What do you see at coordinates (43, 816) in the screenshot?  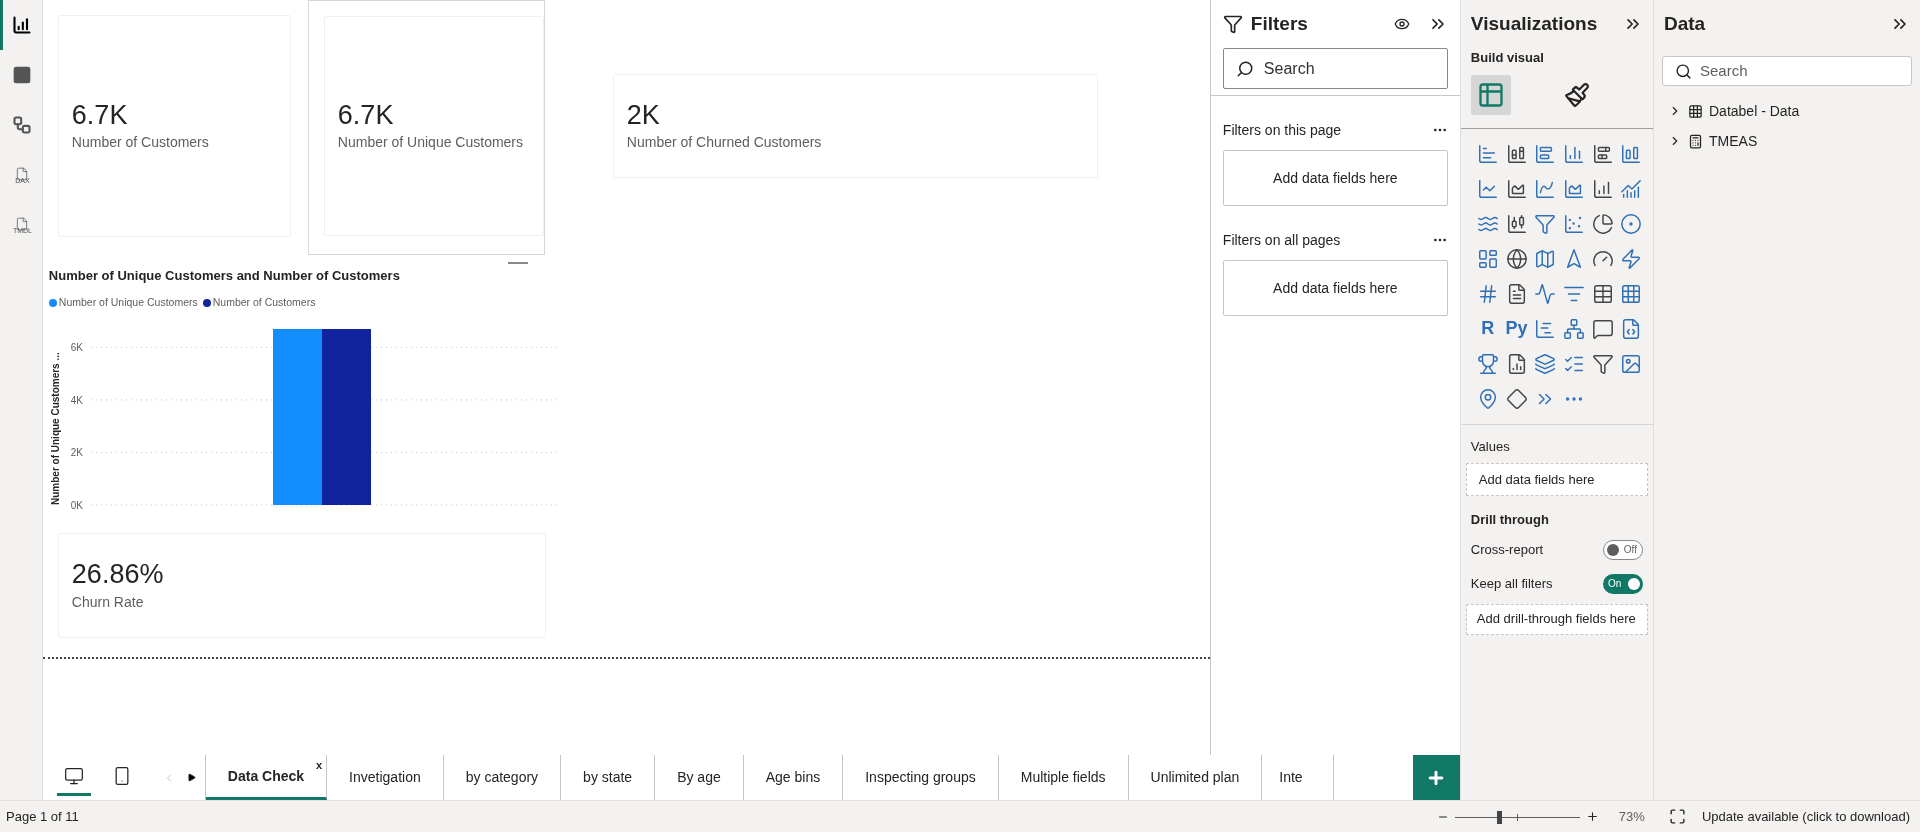 I see `page-count: Page 1 of 11` at bounding box center [43, 816].